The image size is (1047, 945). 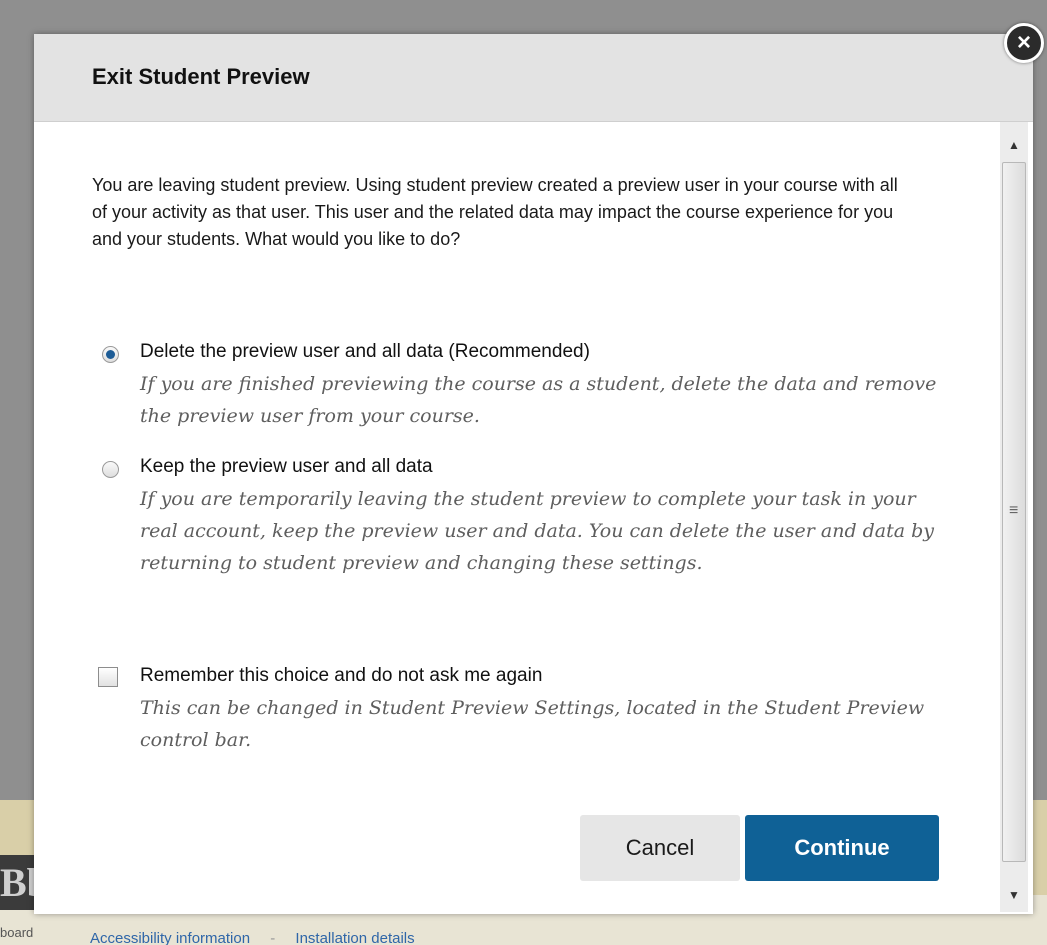 What do you see at coordinates (286, 467) in the screenshot?
I see `keep-option-label: Keep the preview user and all data` at bounding box center [286, 467].